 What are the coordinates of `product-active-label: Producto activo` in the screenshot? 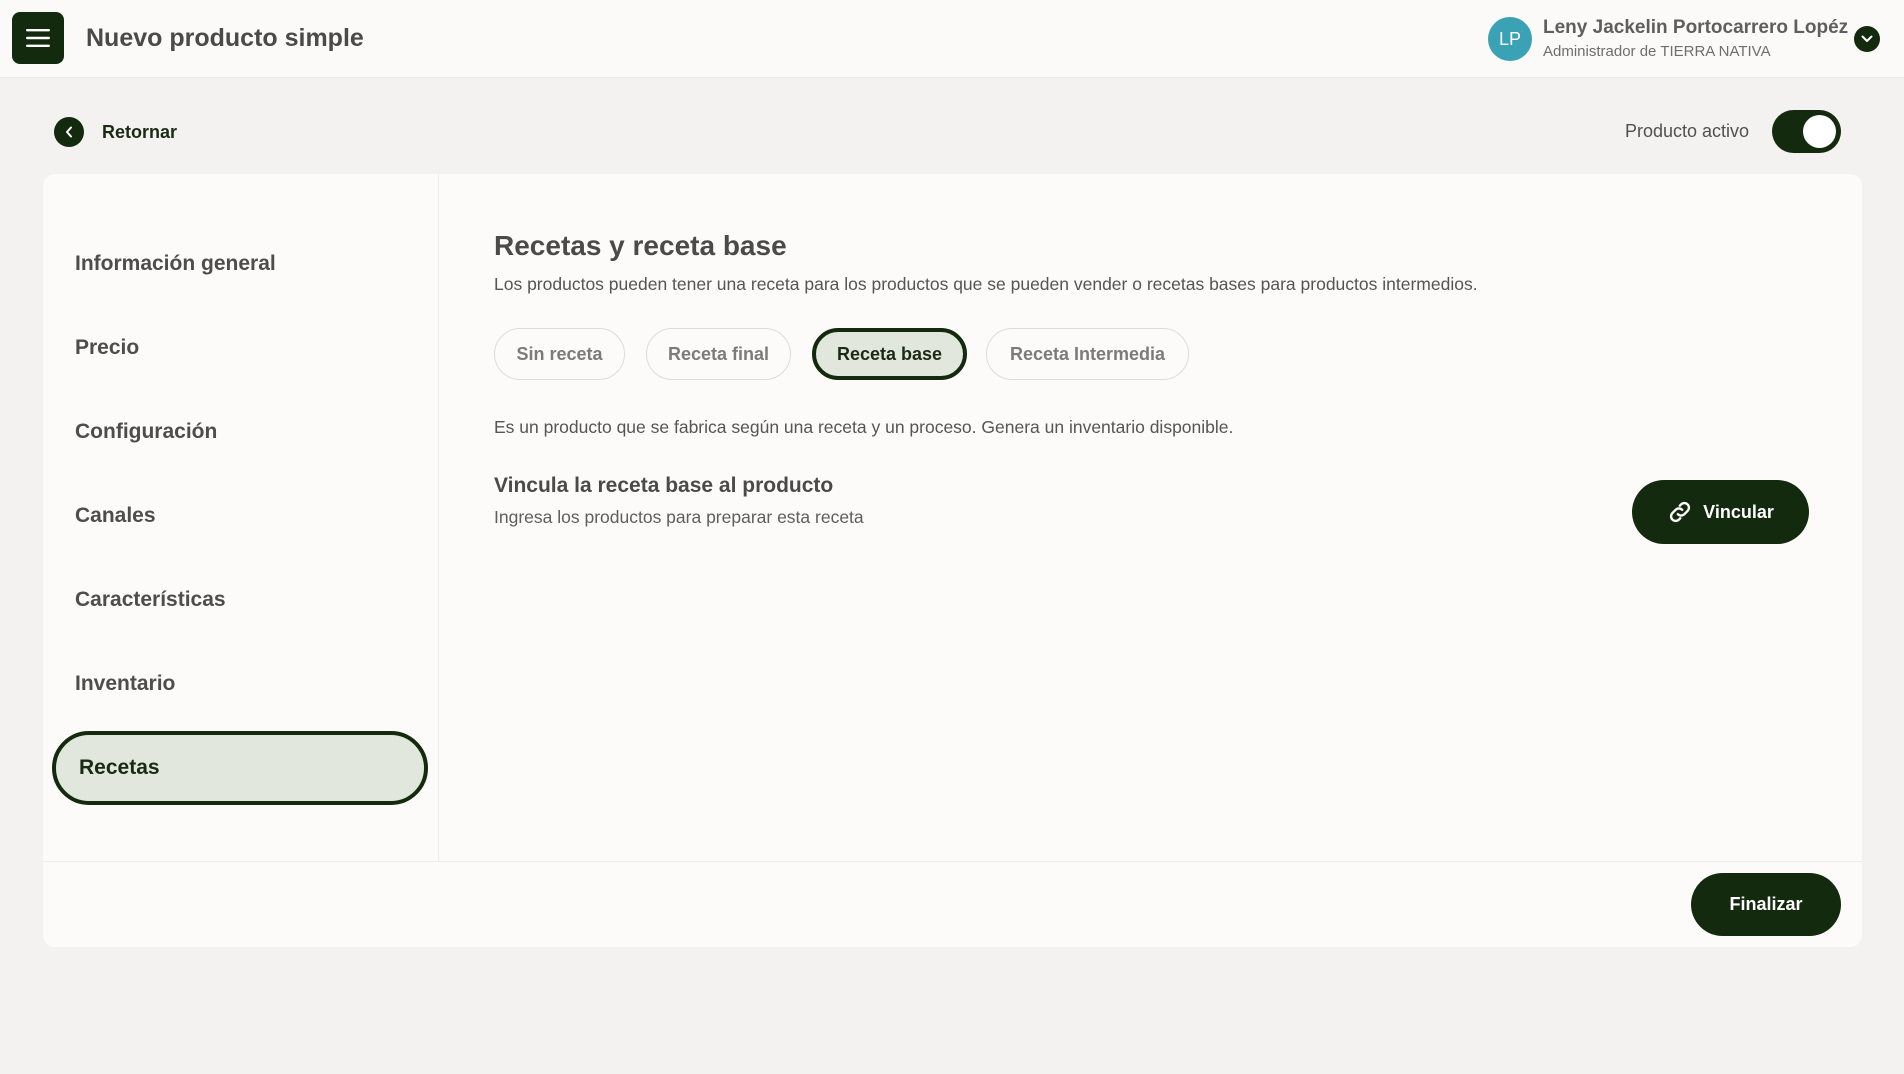 It's located at (1687, 131).